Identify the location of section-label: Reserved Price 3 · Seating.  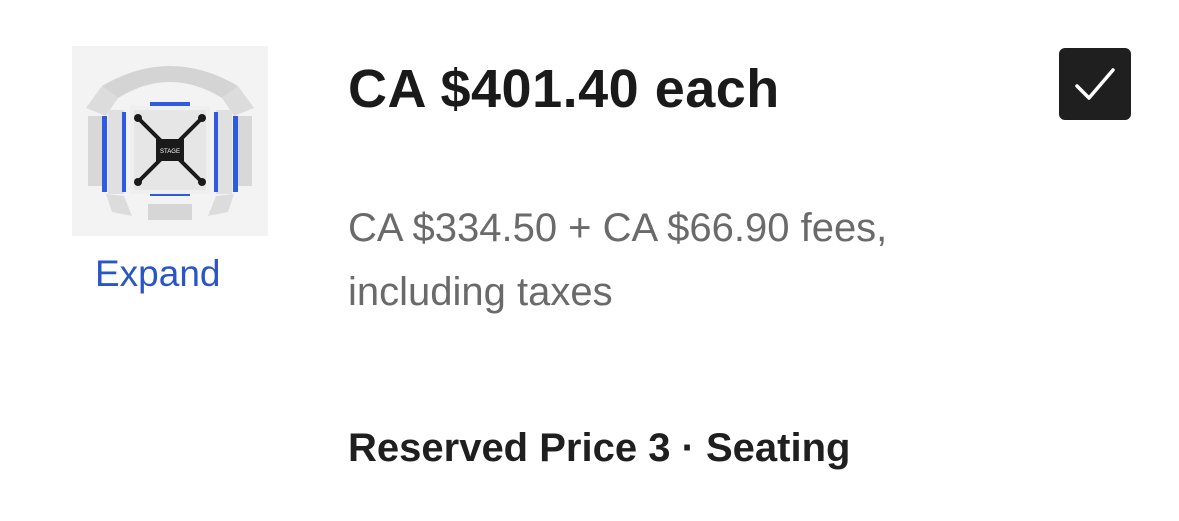
(599, 448).